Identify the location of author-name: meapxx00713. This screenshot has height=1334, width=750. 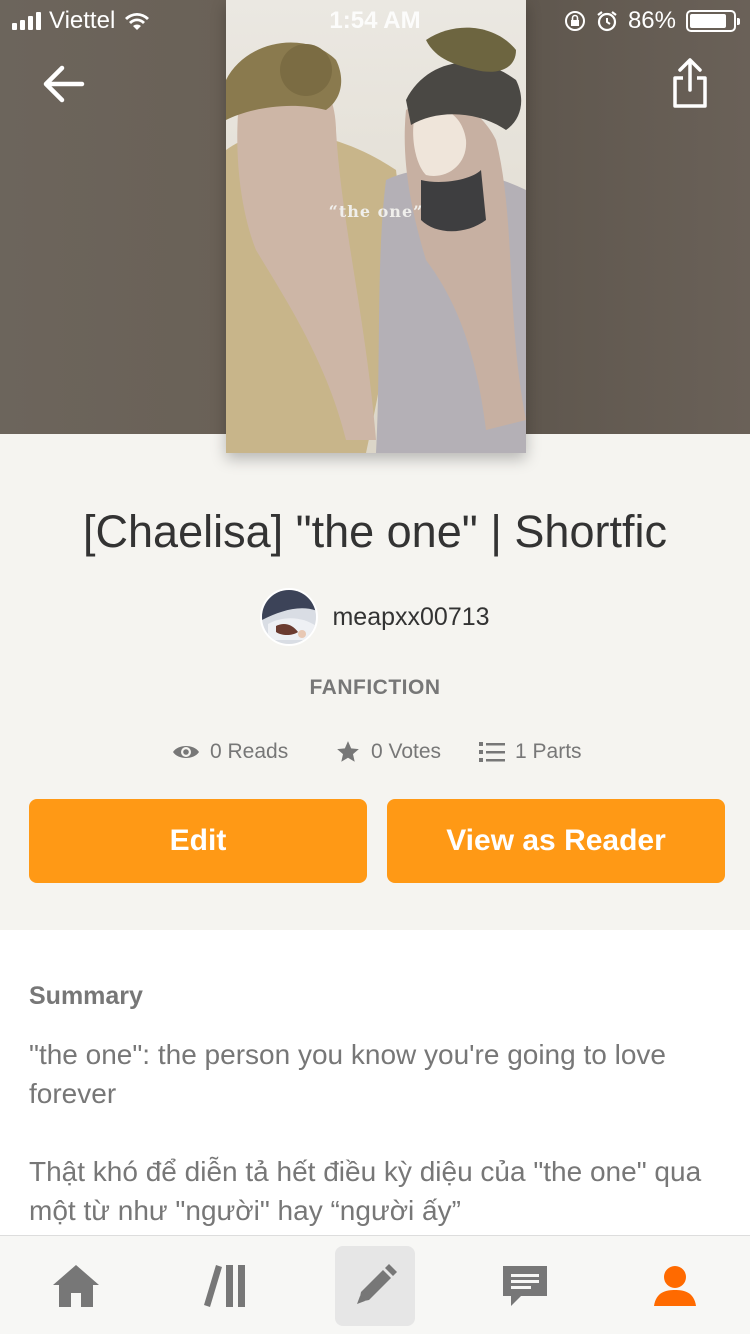
(410, 617).